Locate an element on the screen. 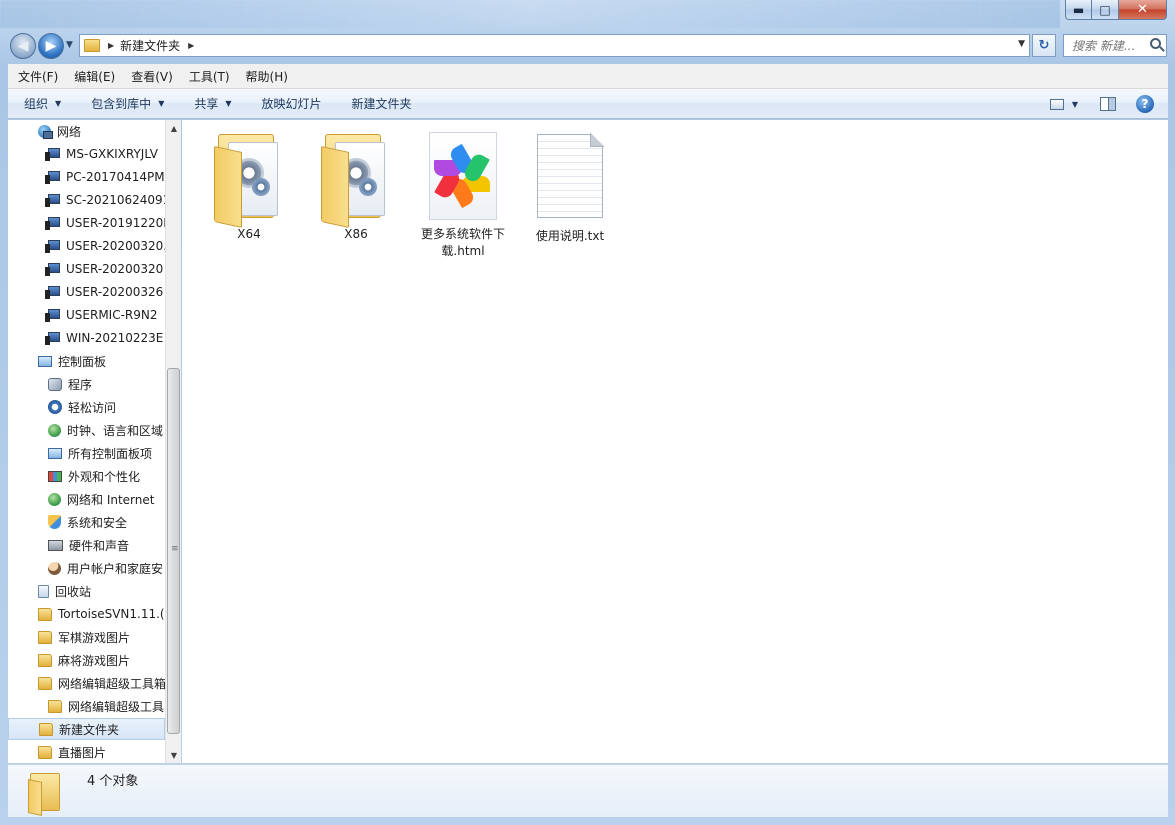  nav-tree-item: 轻松访问 is located at coordinates (82, 407).